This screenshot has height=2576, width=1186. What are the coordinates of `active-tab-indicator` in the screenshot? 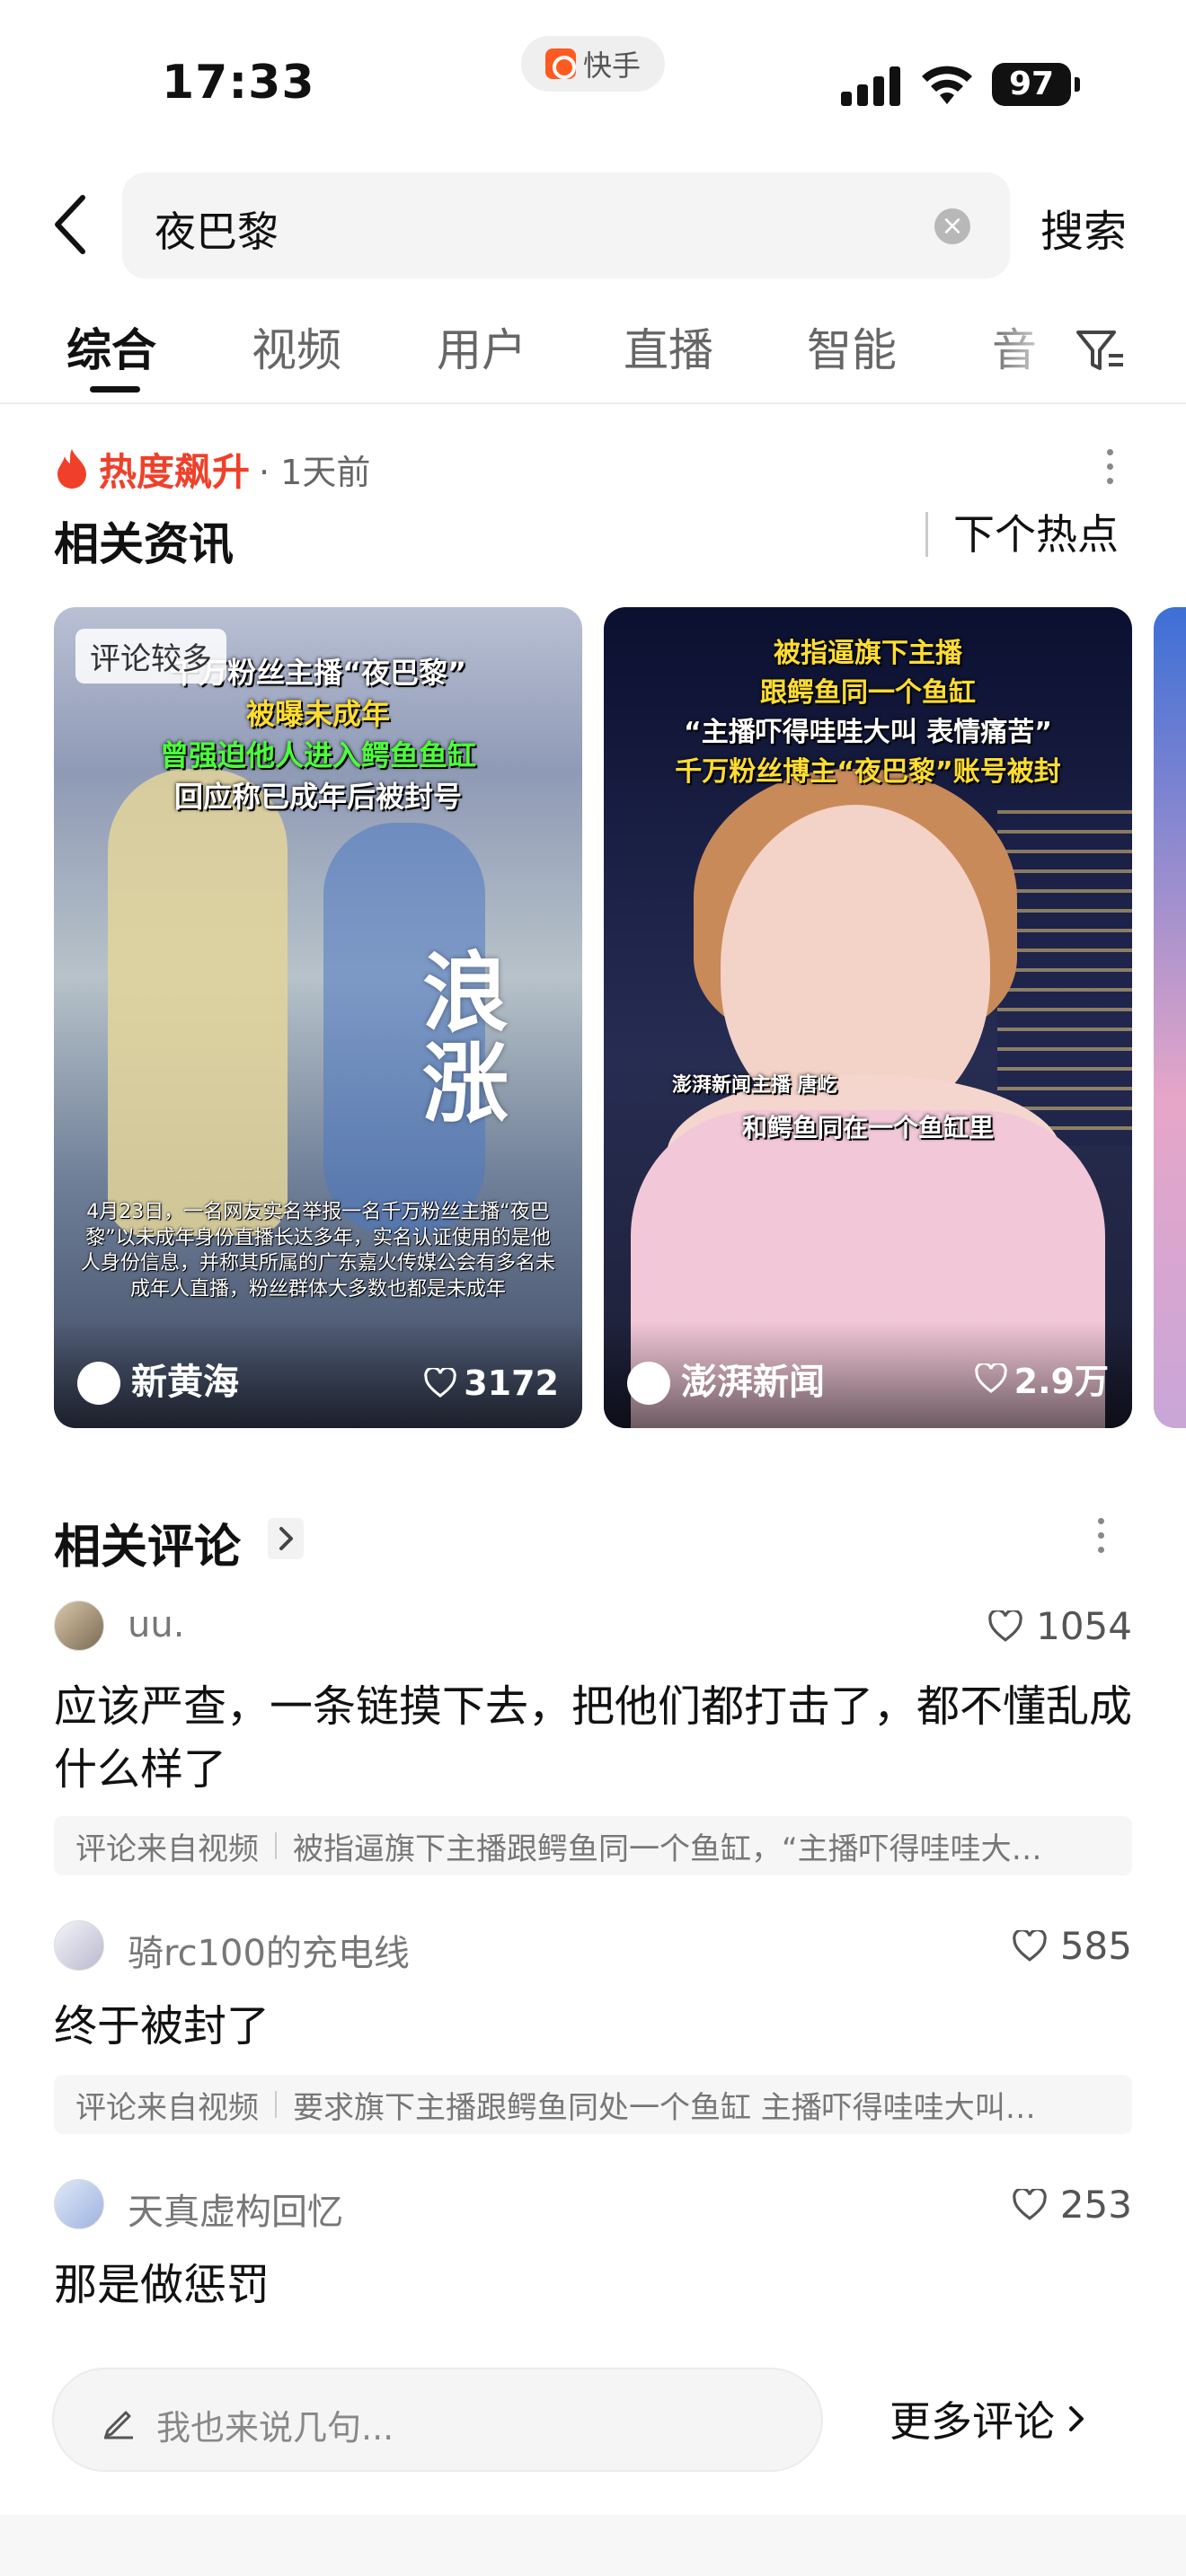 It's located at (115, 389).